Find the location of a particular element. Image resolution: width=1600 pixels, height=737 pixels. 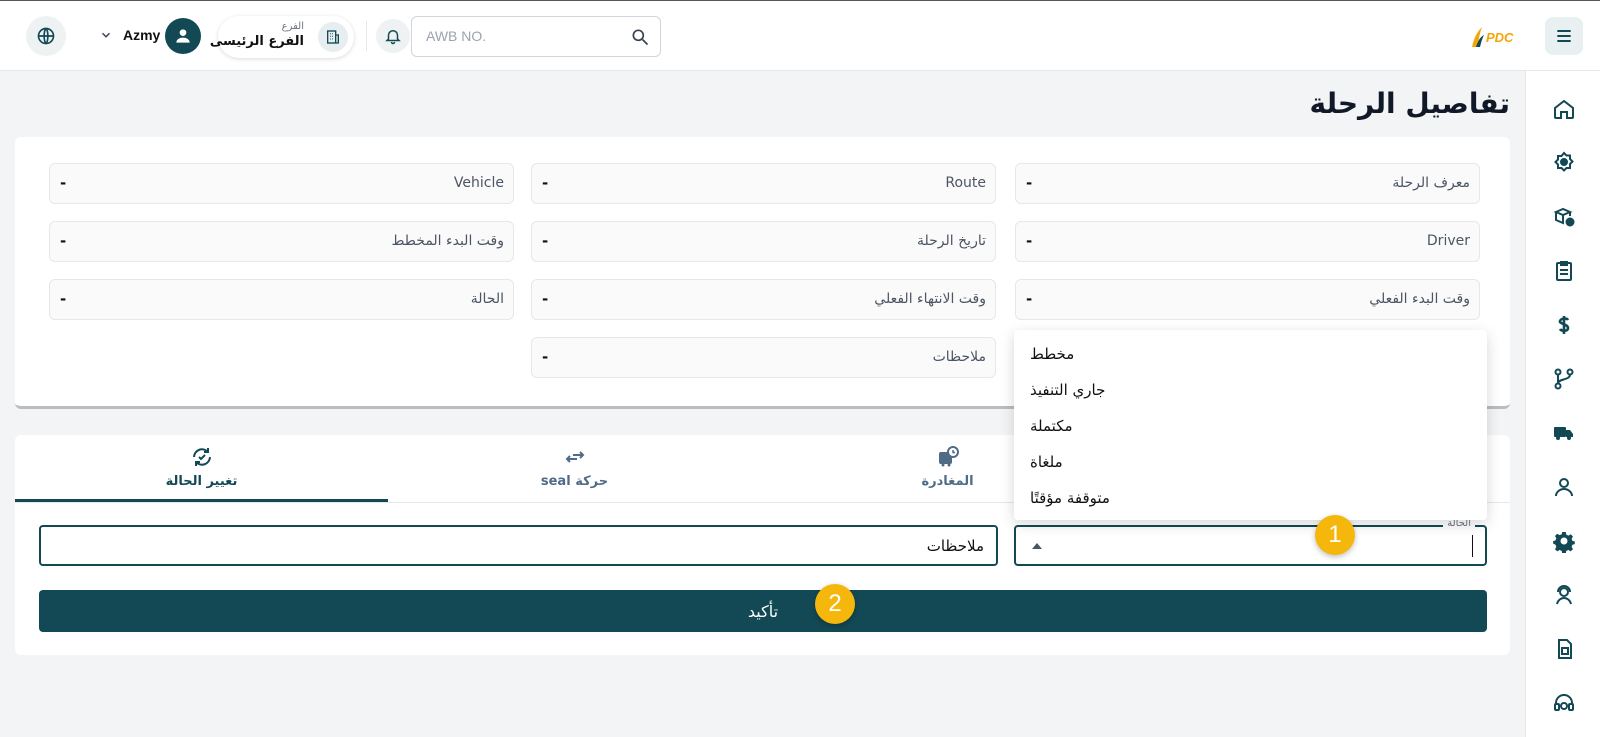

status-option-cancelled: ملغاة is located at coordinates (1250, 462).